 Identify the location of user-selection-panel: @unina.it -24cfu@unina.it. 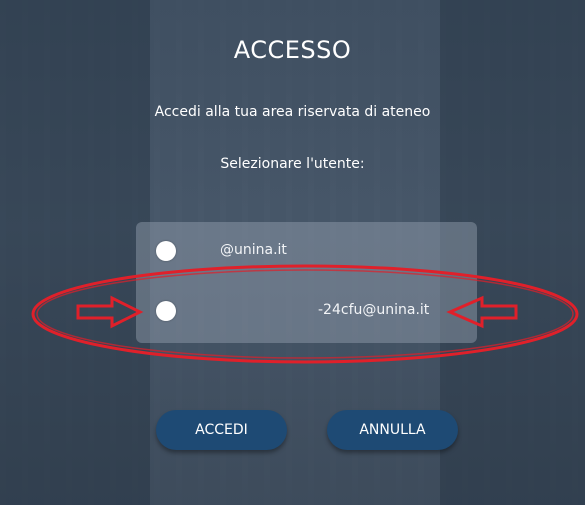
(306, 282).